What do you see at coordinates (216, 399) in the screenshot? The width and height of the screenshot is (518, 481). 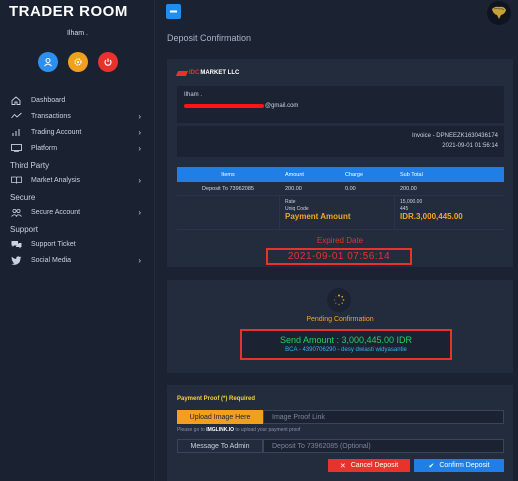 I see `payment-proof-title: Payment Proof (*) Required` at bounding box center [216, 399].